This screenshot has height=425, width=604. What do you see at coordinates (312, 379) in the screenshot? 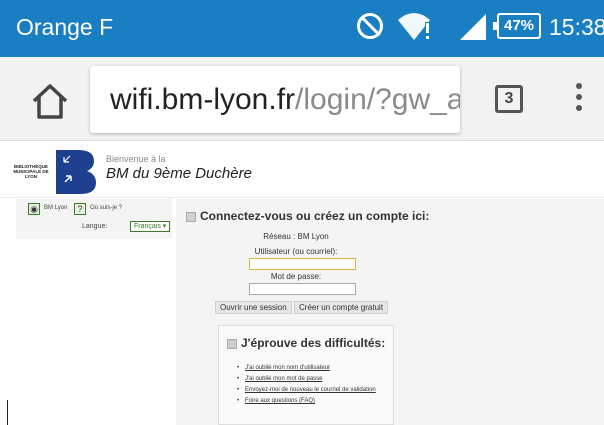
I see `forgot-password-link: J'ai oublié mon mot de passe` at bounding box center [312, 379].